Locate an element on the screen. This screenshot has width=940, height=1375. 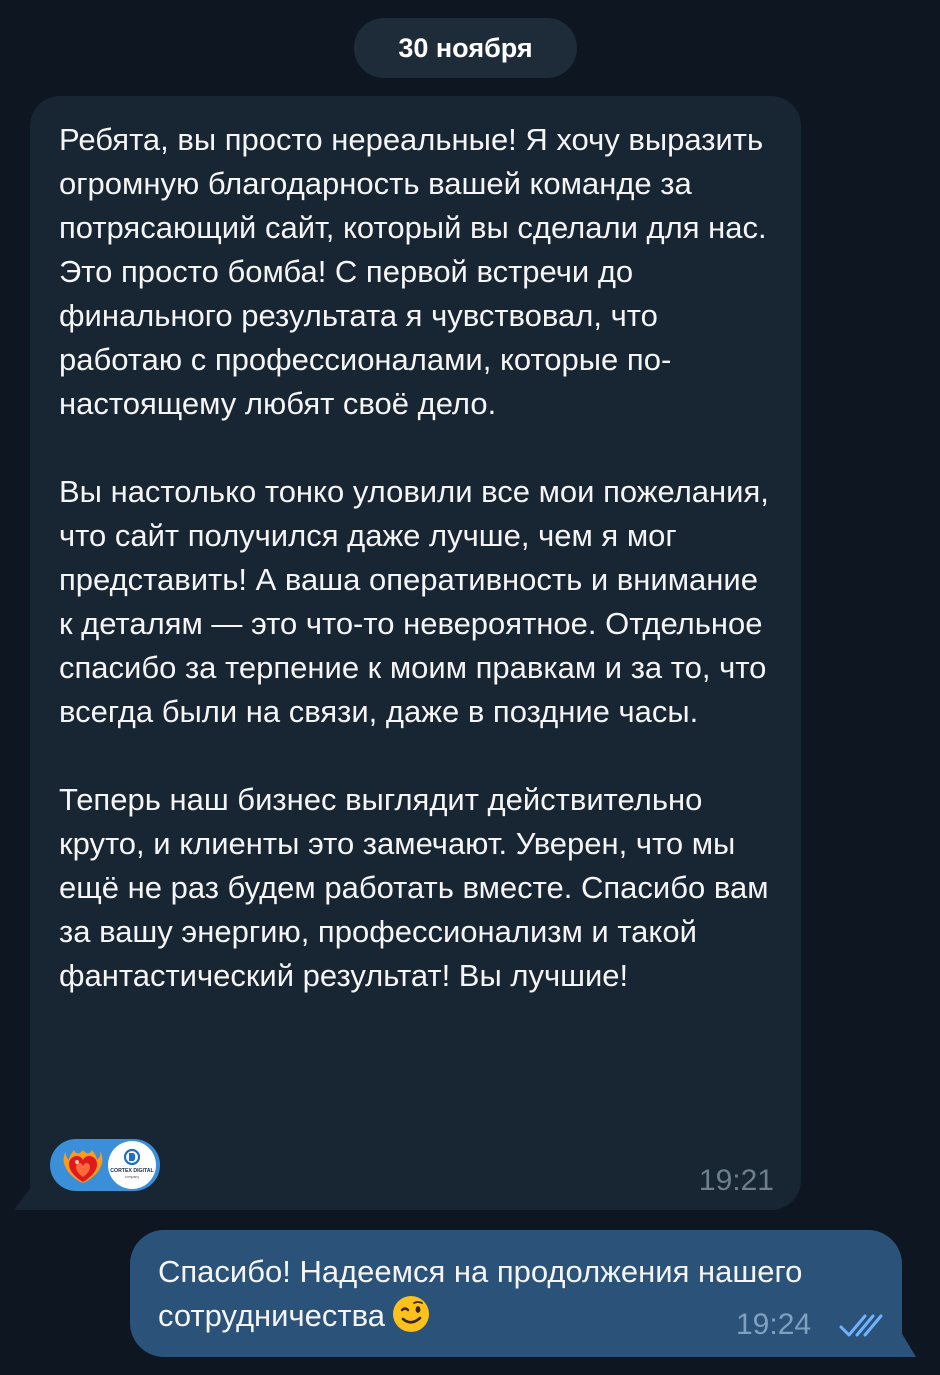
reaction-pill: CORTEX DIGITAL company is located at coordinates (105, 1165).